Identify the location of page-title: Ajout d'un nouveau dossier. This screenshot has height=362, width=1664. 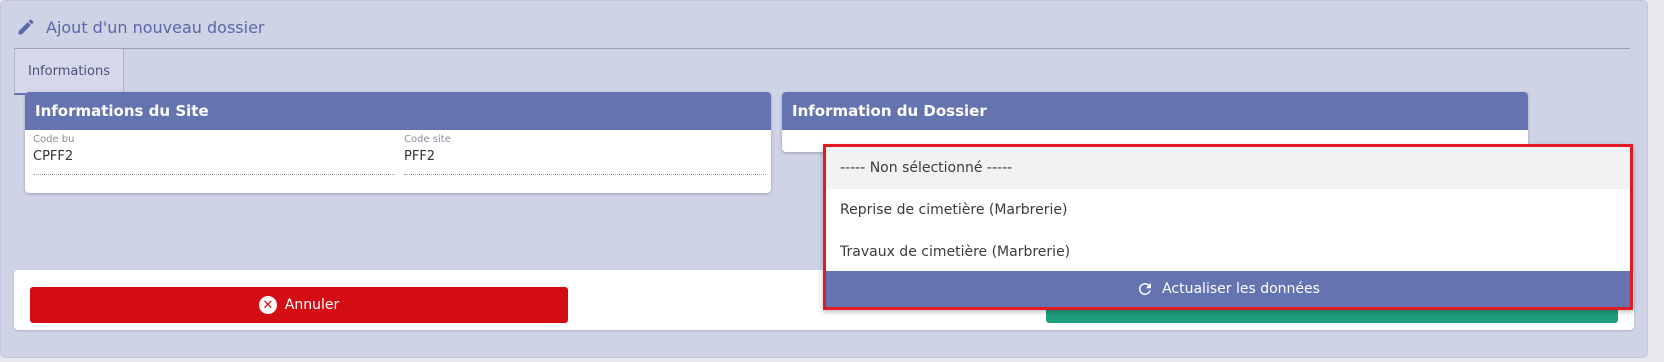
(155, 27).